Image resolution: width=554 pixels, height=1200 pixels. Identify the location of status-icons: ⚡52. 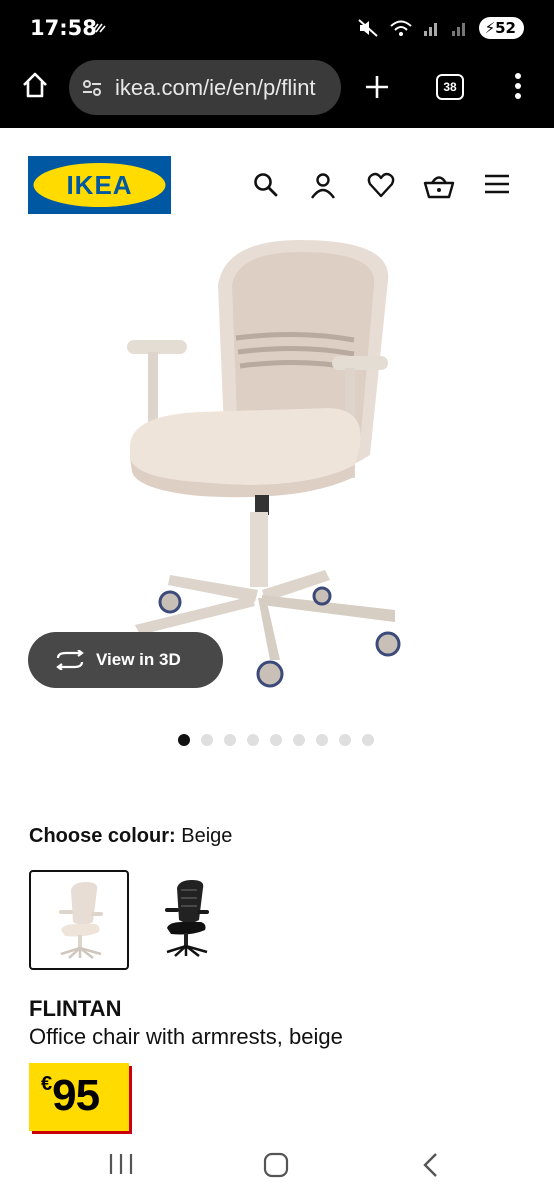
(440, 28).